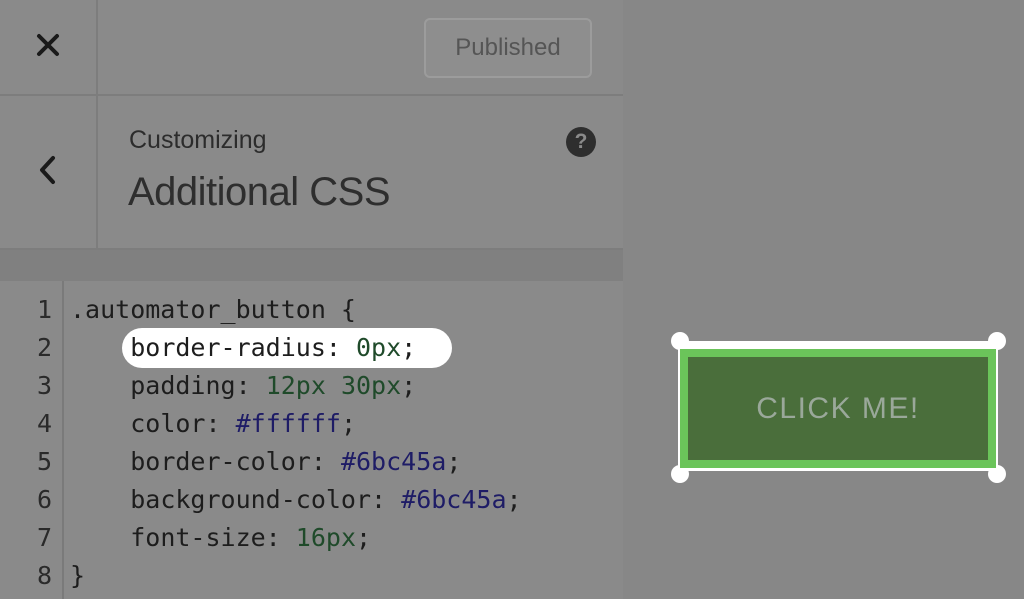  I want to click on close-icon, so click(48, 47).